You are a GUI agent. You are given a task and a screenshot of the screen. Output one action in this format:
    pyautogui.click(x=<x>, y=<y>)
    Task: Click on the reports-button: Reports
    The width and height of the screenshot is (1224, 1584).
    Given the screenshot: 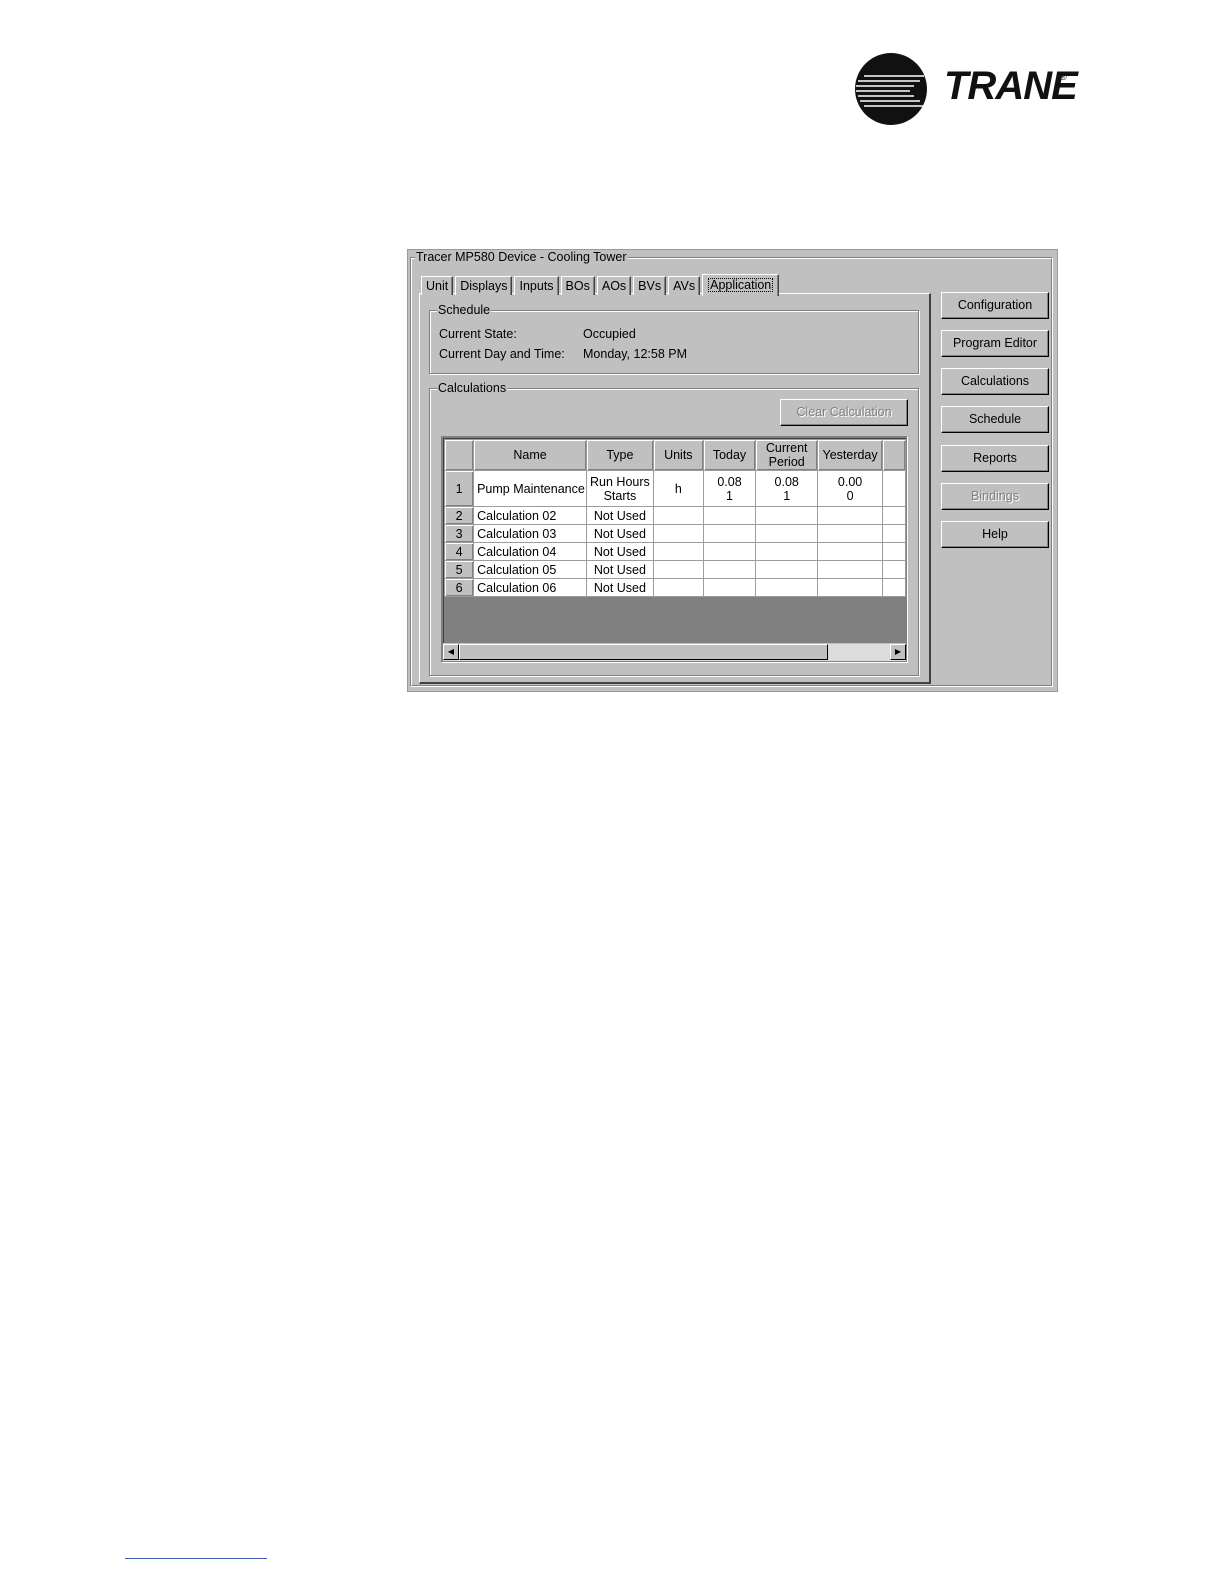 What is the action you would take?
    pyautogui.click(x=995, y=458)
    